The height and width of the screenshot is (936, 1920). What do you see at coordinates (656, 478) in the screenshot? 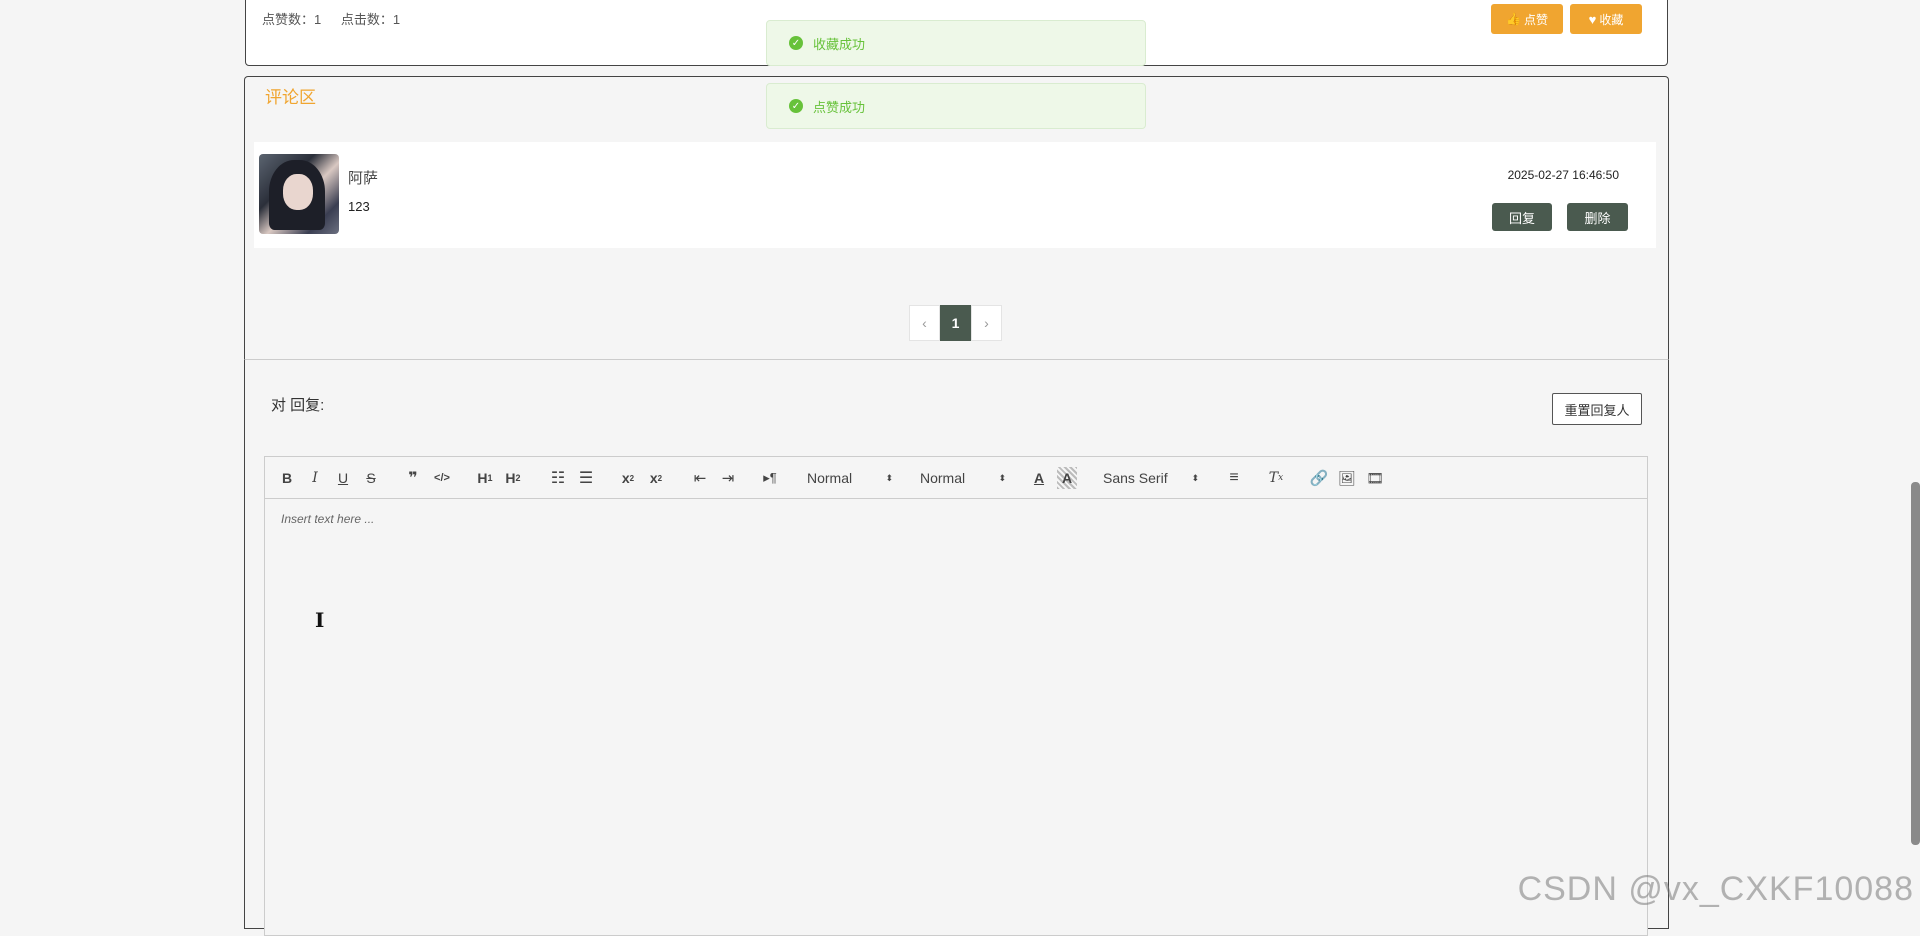
I see `superscript-icon: x2` at bounding box center [656, 478].